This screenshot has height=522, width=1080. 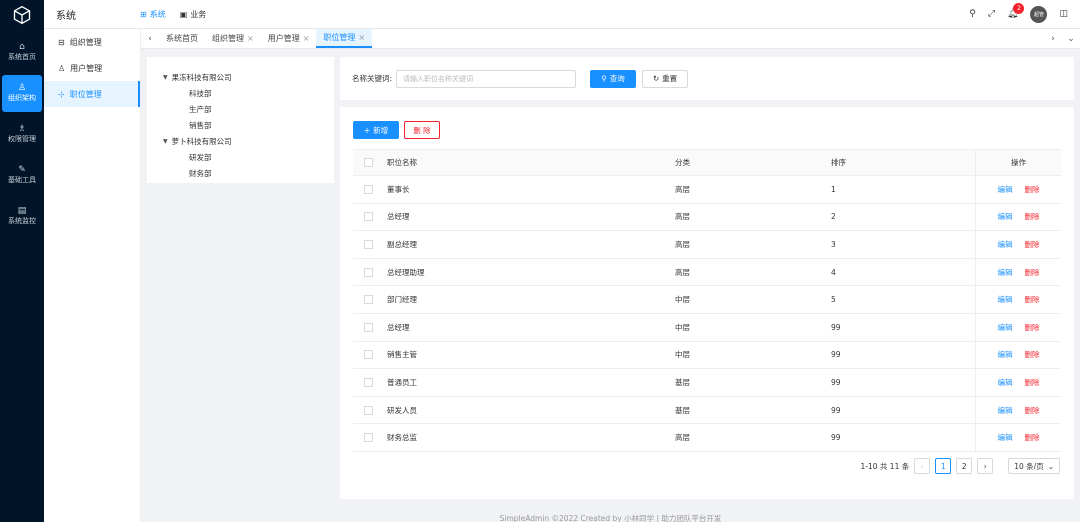 What do you see at coordinates (617, 78) in the screenshot?
I see `query-button-label: 查询` at bounding box center [617, 78].